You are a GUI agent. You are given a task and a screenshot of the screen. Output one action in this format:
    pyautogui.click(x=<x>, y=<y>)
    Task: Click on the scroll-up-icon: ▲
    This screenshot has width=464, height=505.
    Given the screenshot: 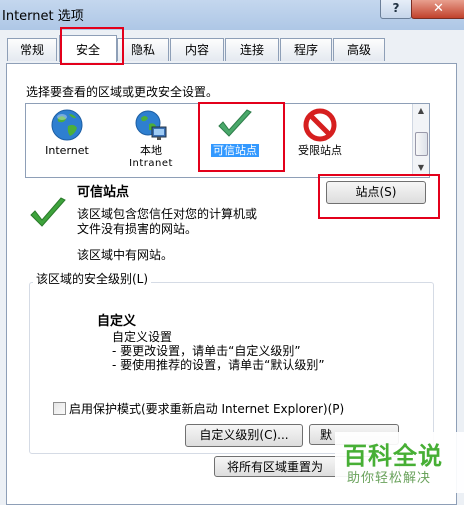 What is the action you would take?
    pyautogui.click(x=421, y=111)
    